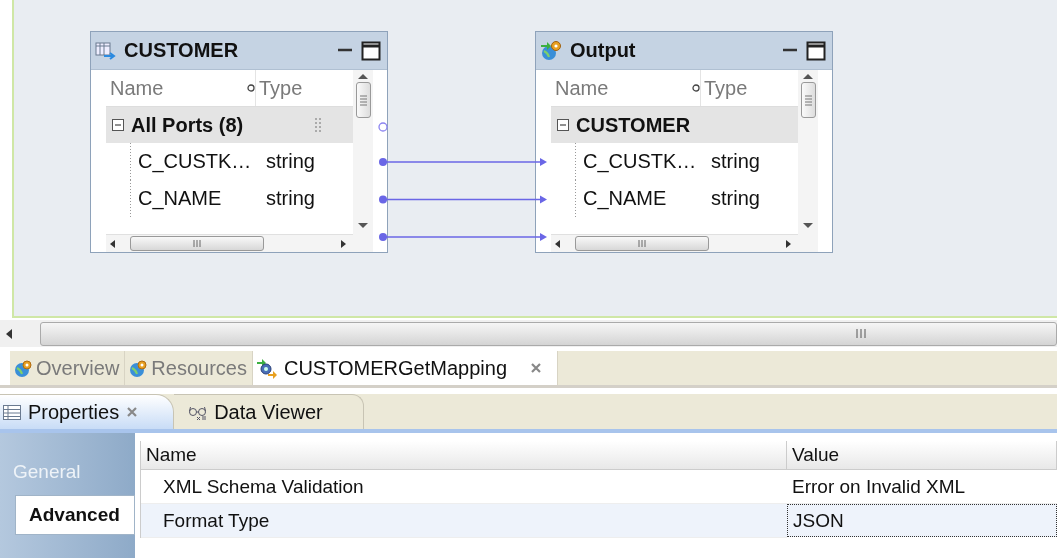 The height and width of the screenshot is (559, 1057). What do you see at coordinates (383, 127) in the screenshot?
I see `port-connector-icon` at bounding box center [383, 127].